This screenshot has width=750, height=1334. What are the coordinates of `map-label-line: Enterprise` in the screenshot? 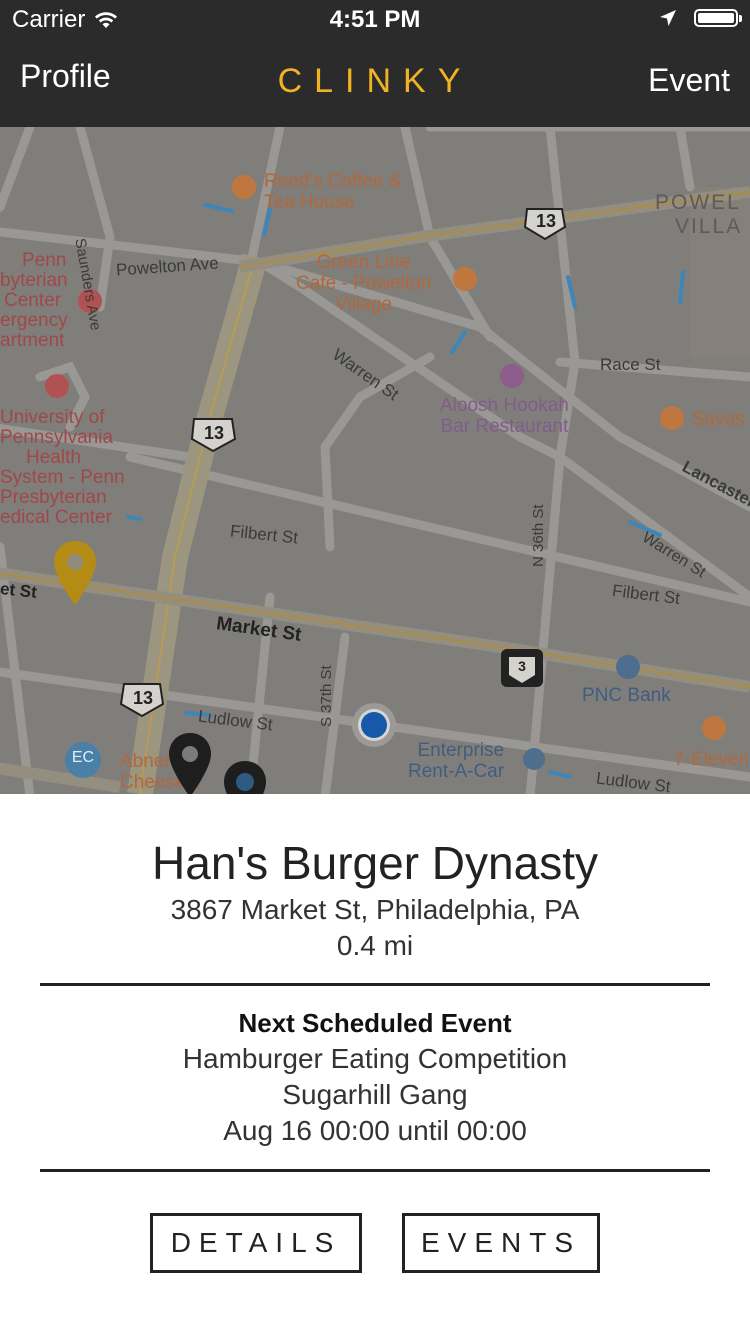 It's located at (461, 750).